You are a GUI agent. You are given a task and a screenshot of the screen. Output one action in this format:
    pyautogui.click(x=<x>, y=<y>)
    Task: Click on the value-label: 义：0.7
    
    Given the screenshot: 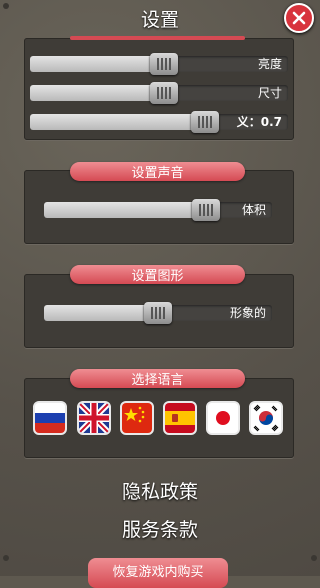 What is the action you would take?
    pyautogui.click(x=259, y=122)
    